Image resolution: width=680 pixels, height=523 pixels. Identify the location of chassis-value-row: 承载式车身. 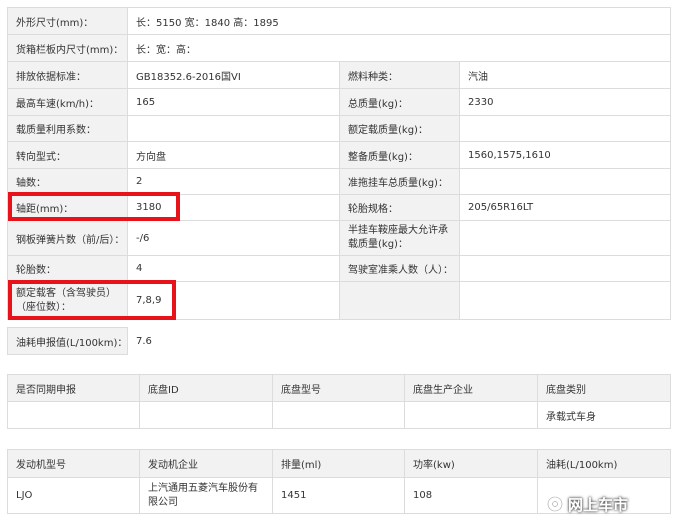
(339, 415).